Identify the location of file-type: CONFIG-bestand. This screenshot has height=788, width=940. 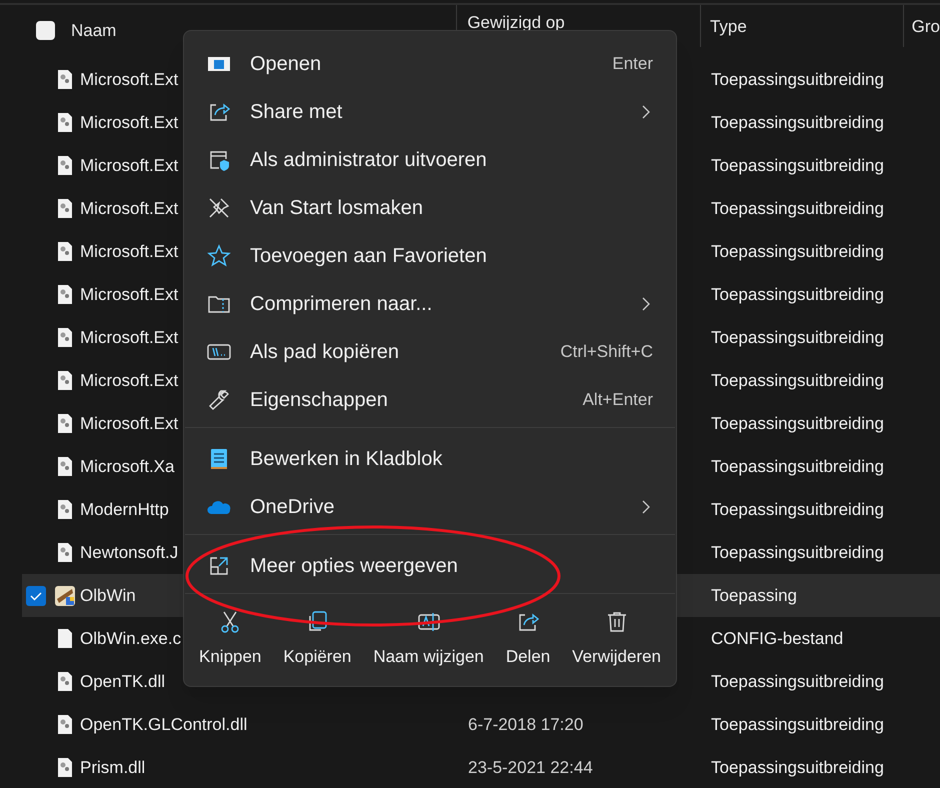
(777, 638).